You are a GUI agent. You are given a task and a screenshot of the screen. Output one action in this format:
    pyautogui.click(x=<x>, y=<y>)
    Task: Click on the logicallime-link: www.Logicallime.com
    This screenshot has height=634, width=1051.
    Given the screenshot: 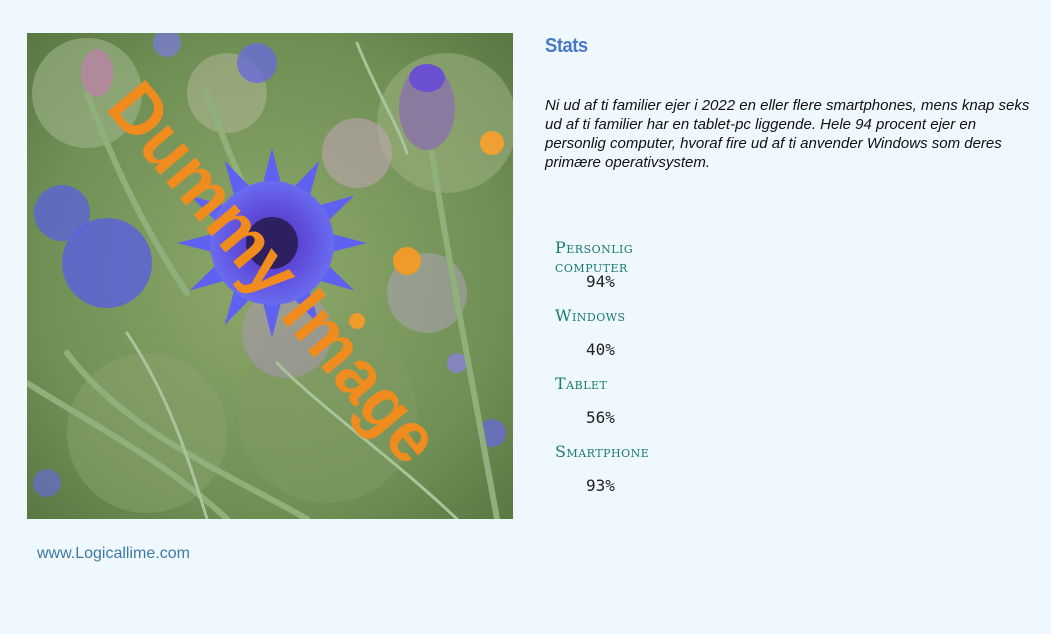 What is the action you would take?
    pyautogui.click(x=113, y=554)
    